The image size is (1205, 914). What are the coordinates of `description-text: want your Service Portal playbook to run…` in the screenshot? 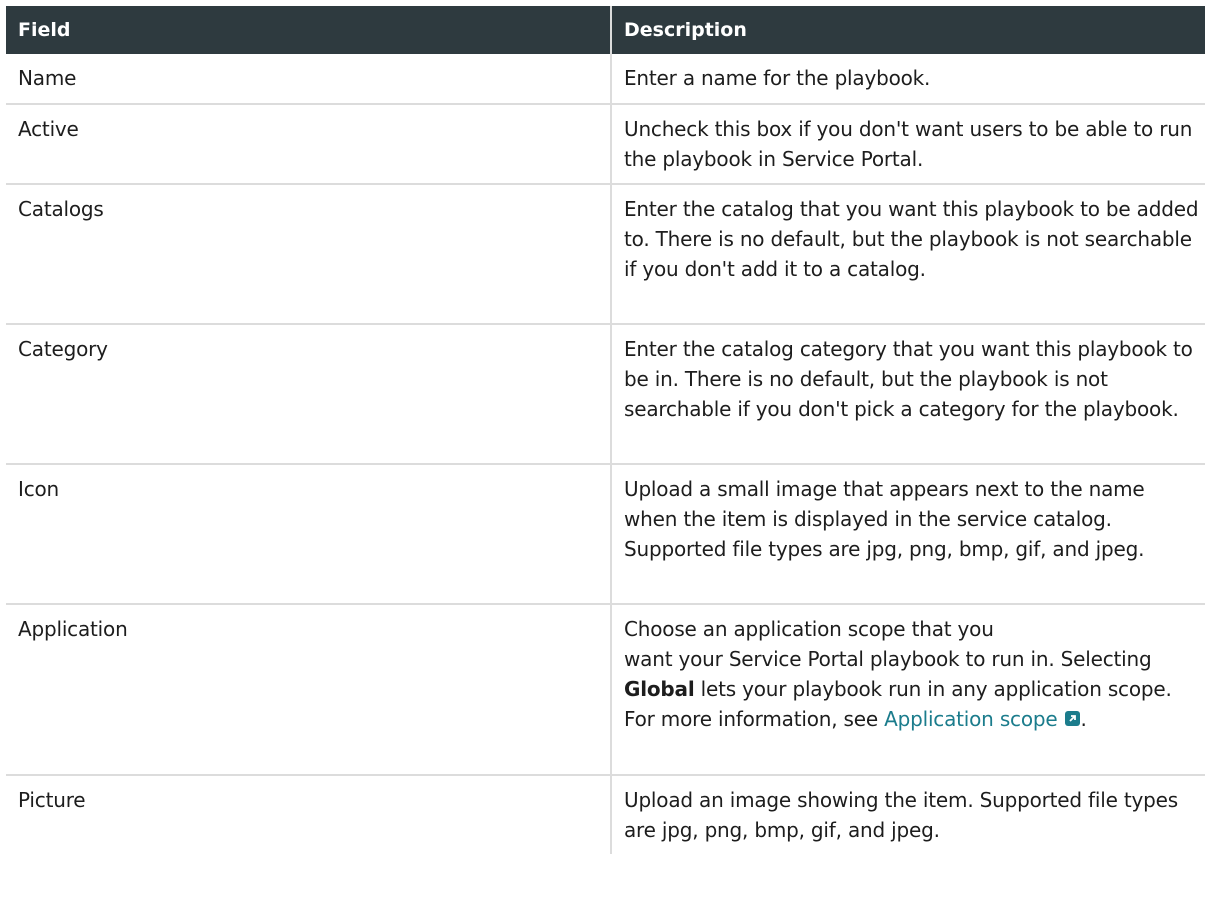 It's located at (888, 659).